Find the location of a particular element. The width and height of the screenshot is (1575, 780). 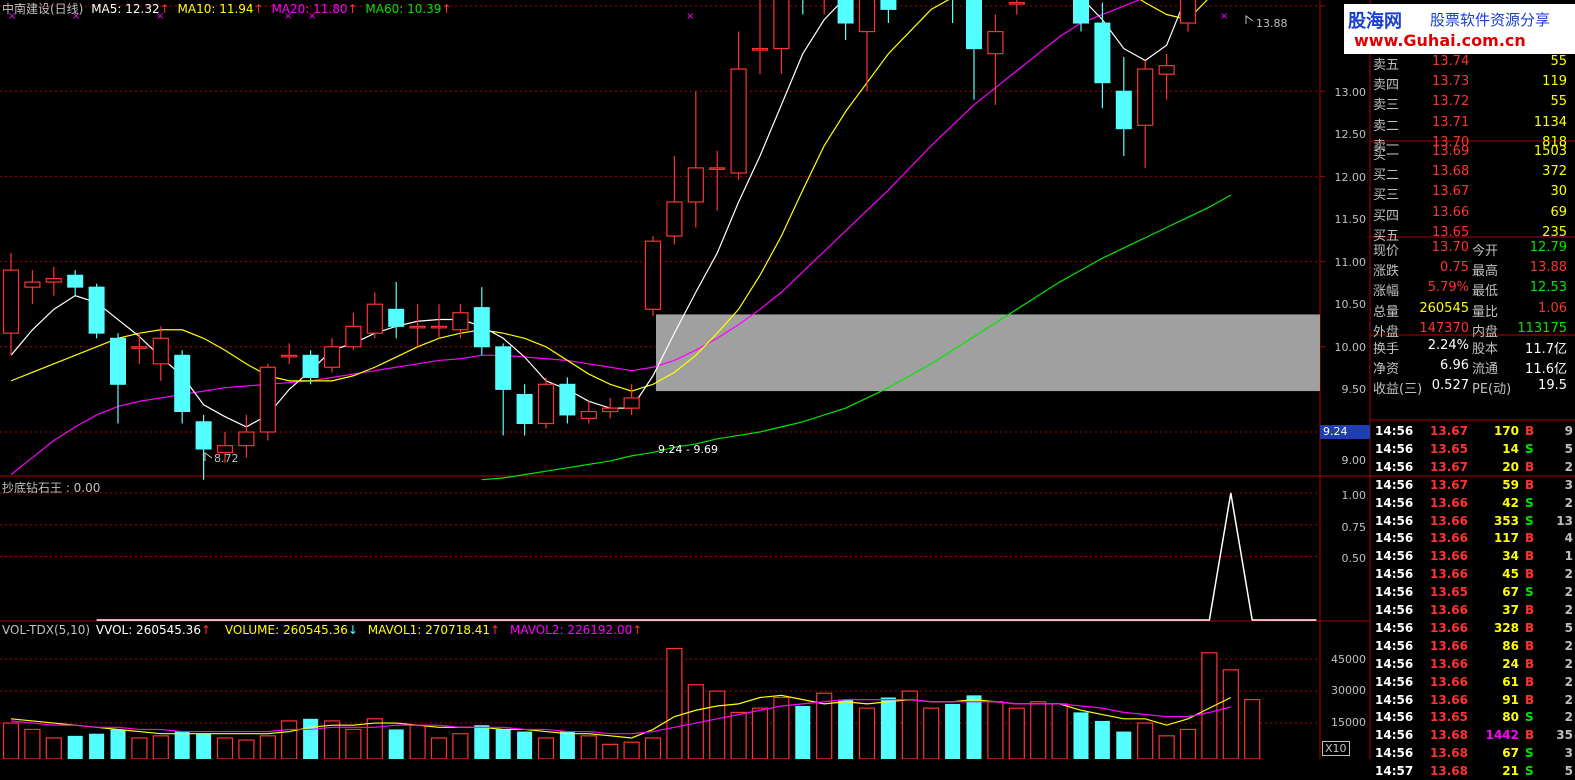

trade-row: 14:56 13.67 20 B 2 is located at coordinates (1473, 467).